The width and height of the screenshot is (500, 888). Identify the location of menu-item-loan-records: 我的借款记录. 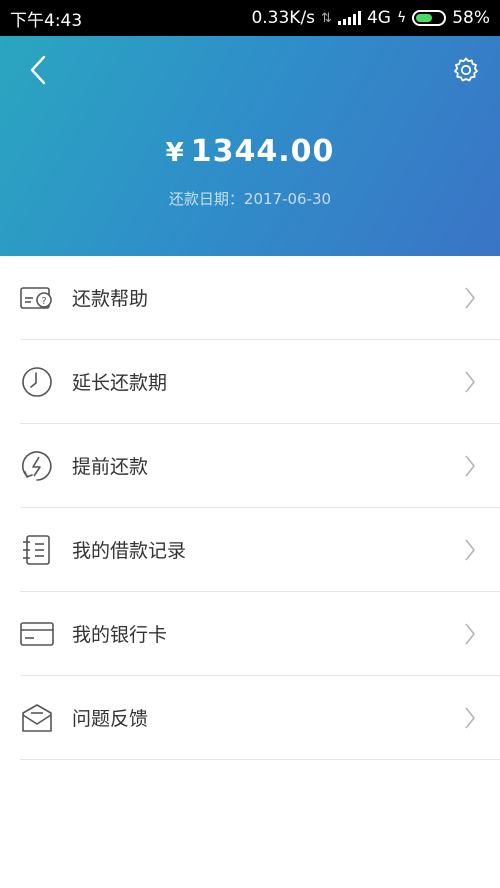
(260, 550).